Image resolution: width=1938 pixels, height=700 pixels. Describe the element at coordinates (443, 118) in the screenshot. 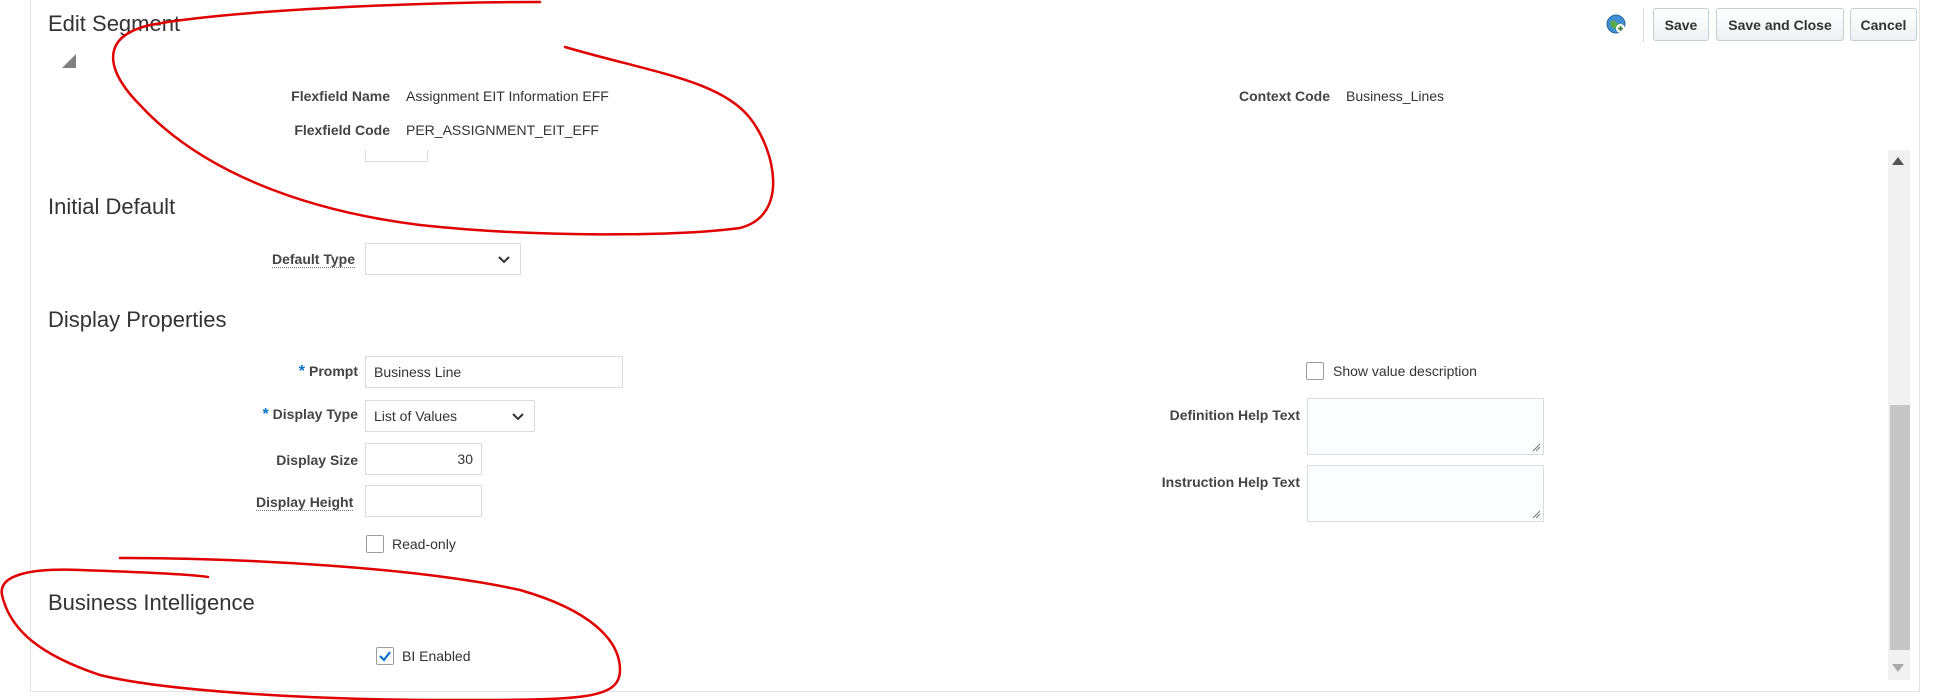

I see `annotation-circle-header` at that location.